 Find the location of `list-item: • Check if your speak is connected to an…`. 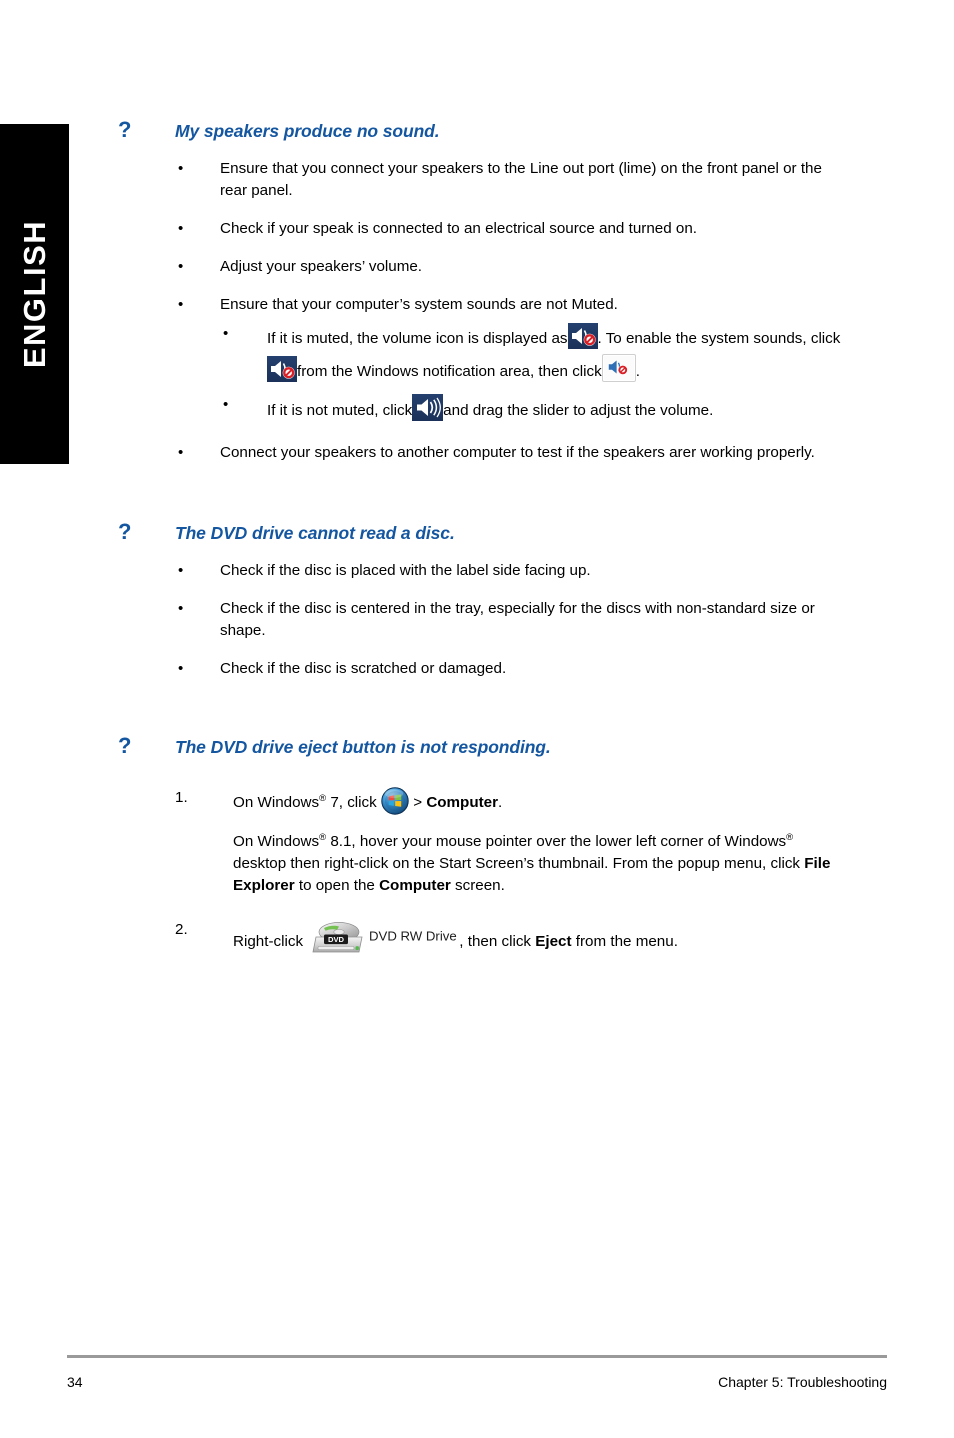

list-item: • Check if your speak is connected to an… is located at coordinates (509, 229).